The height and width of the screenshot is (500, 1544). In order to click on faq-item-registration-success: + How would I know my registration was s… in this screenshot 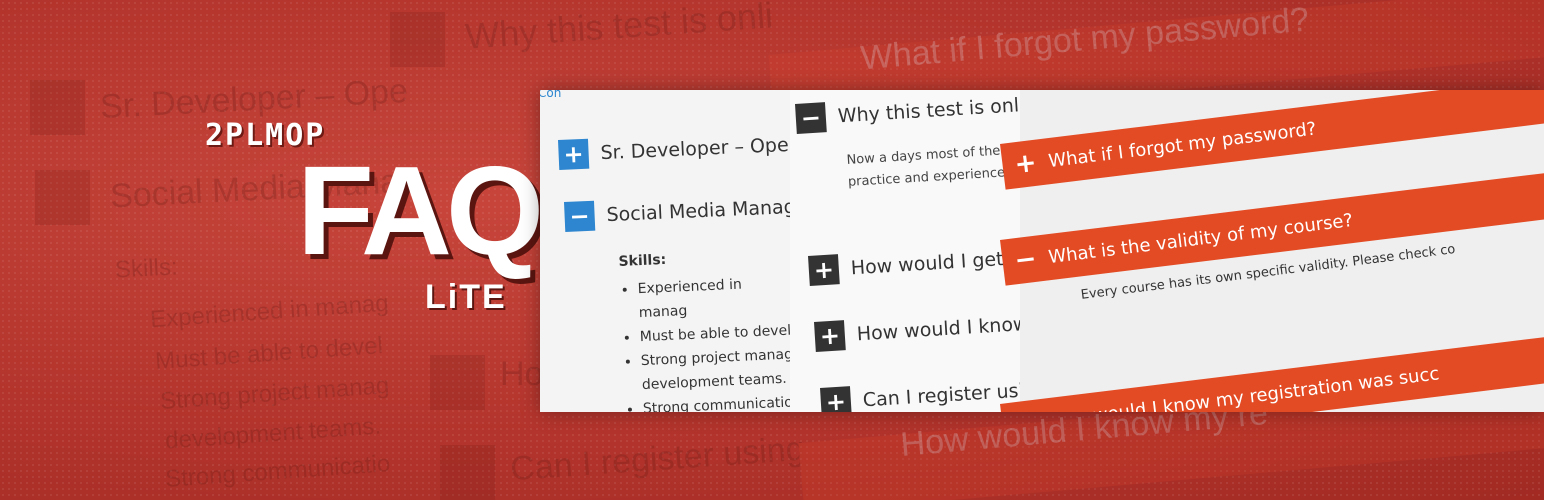, I will do `click(1272, 371)`.